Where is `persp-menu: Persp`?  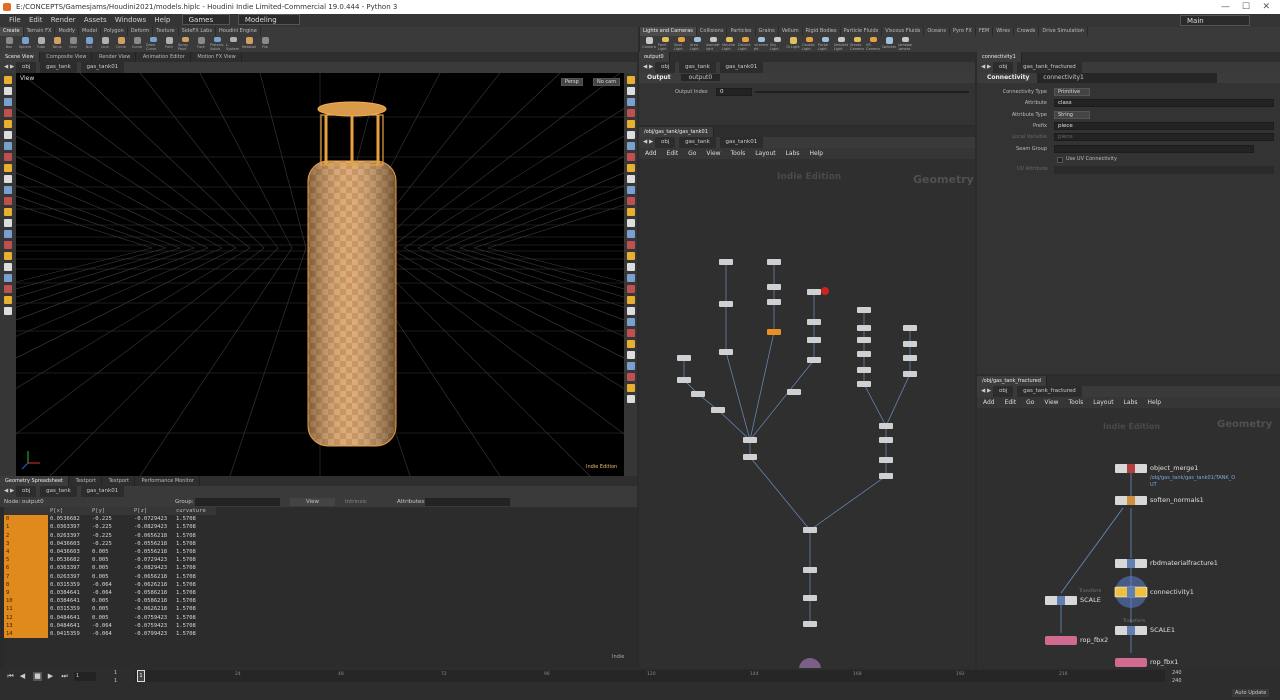
persp-menu: Persp is located at coordinates (572, 82).